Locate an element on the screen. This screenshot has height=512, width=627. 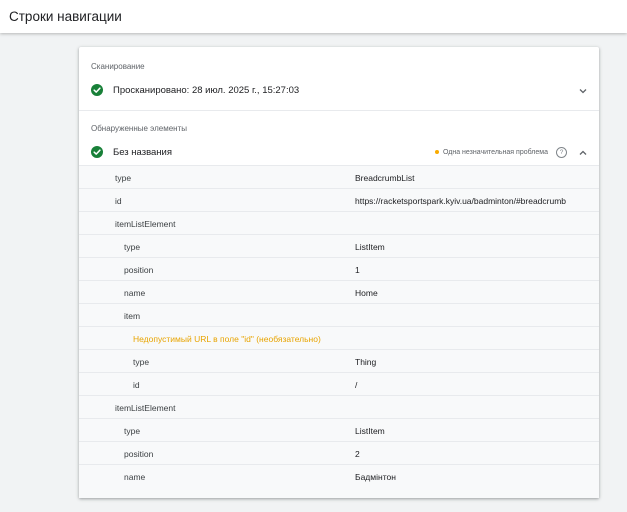
warning-dot-icon is located at coordinates (436, 152).